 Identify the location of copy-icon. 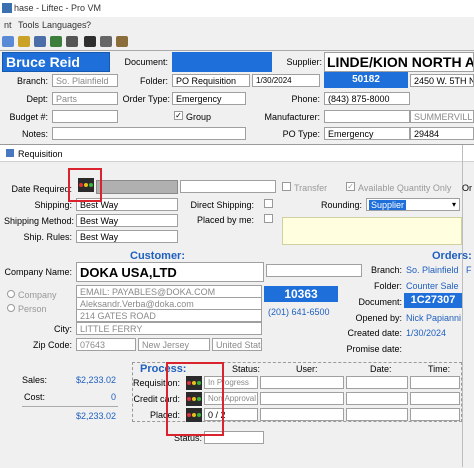
(106, 41).